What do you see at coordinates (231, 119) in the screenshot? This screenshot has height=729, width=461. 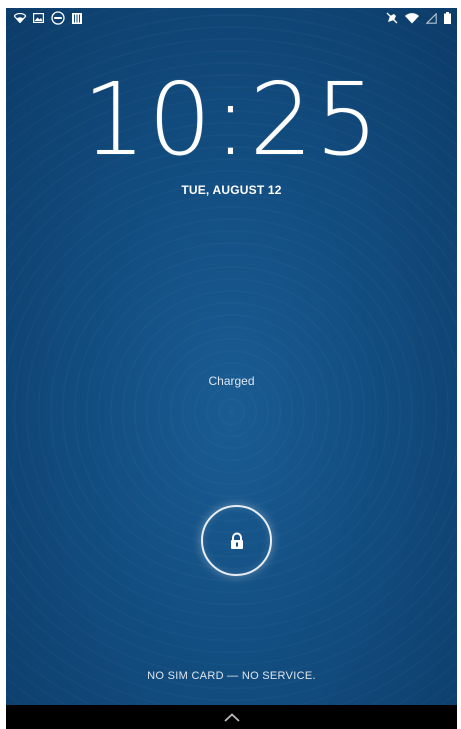 I see `clock-time: 10:25` at bounding box center [231, 119].